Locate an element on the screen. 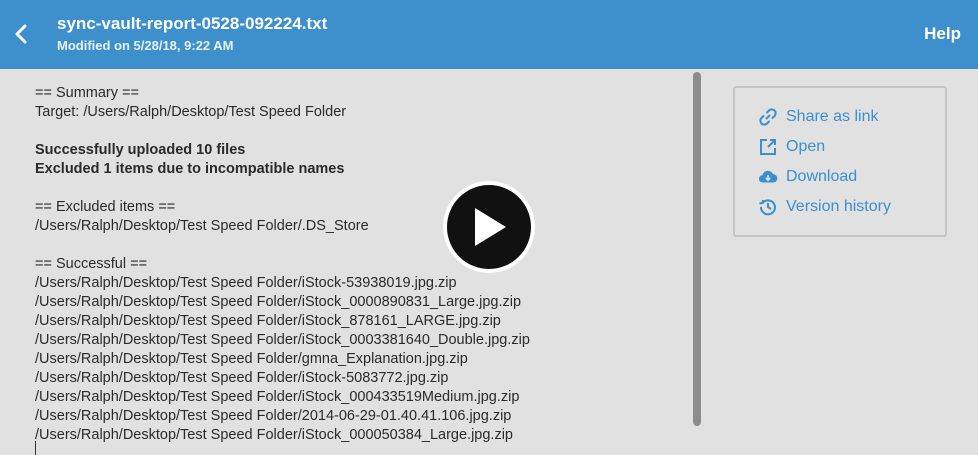 Image resolution: width=978 pixels, height=455 pixels. file-title: sync-vault-report-0528-092224.txt is located at coordinates (192, 23).